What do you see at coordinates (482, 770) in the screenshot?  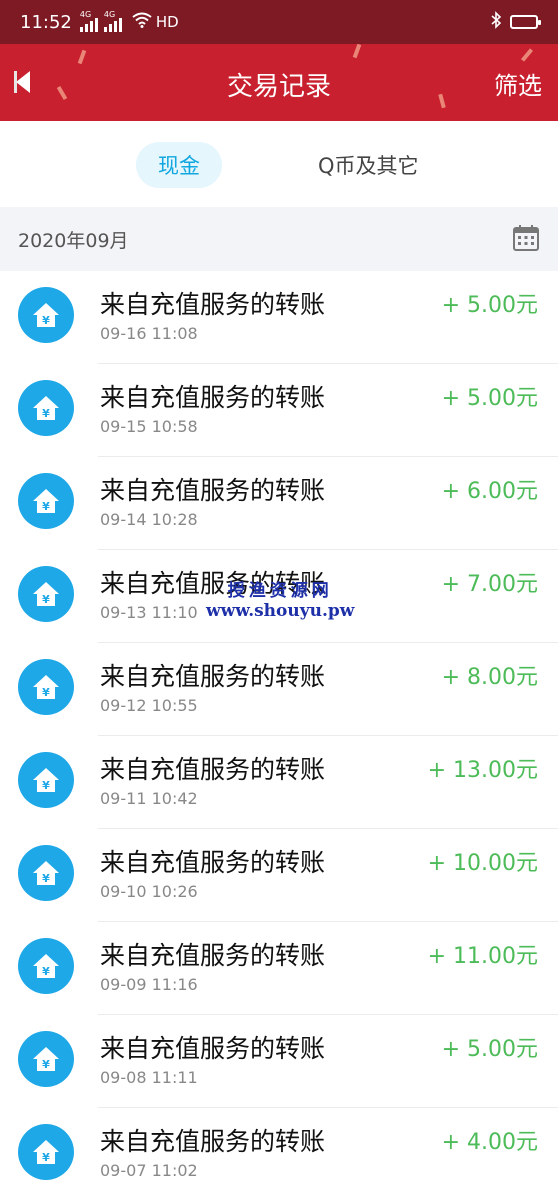 I see `transaction-amount: + 13.00元` at bounding box center [482, 770].